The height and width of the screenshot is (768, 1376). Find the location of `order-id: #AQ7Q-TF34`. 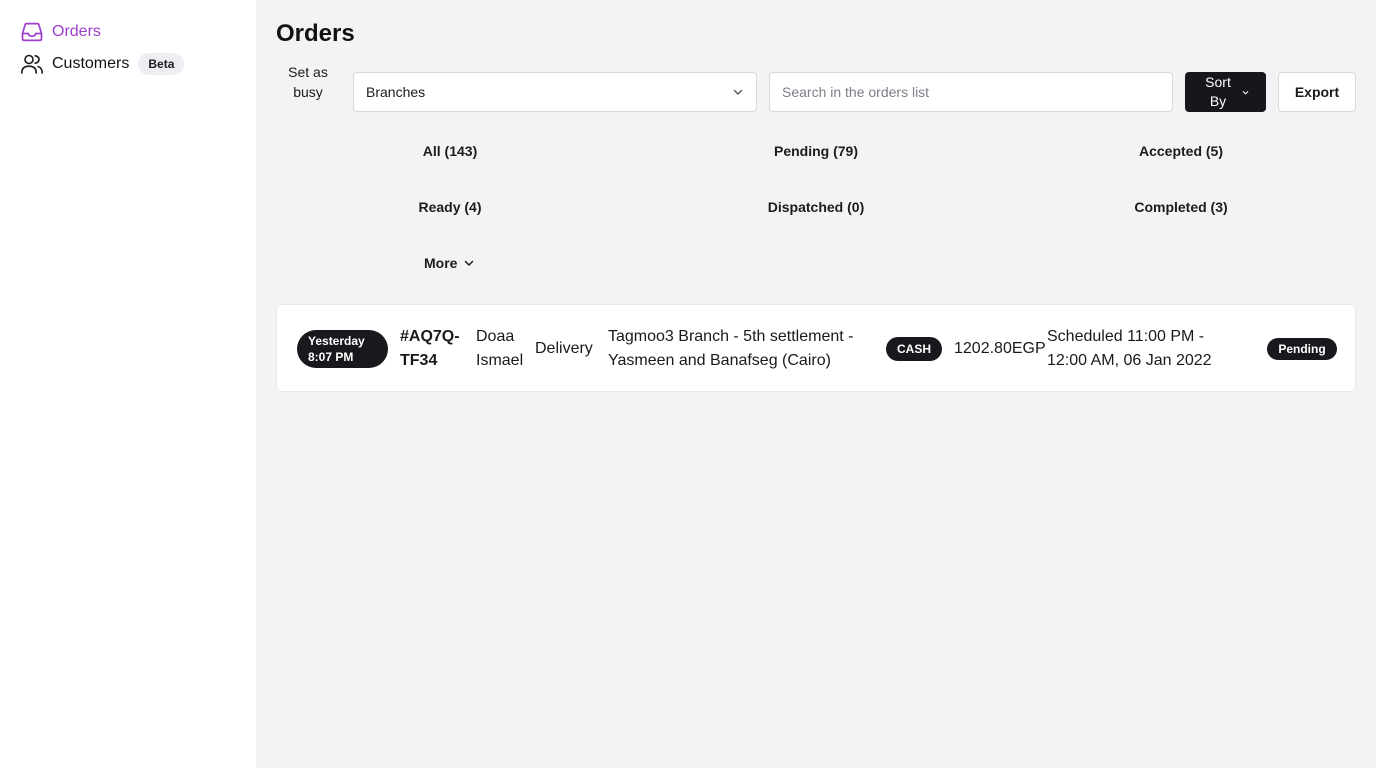

order-id: #AQ7Q-TF34 is located at coordinates (430, 348).